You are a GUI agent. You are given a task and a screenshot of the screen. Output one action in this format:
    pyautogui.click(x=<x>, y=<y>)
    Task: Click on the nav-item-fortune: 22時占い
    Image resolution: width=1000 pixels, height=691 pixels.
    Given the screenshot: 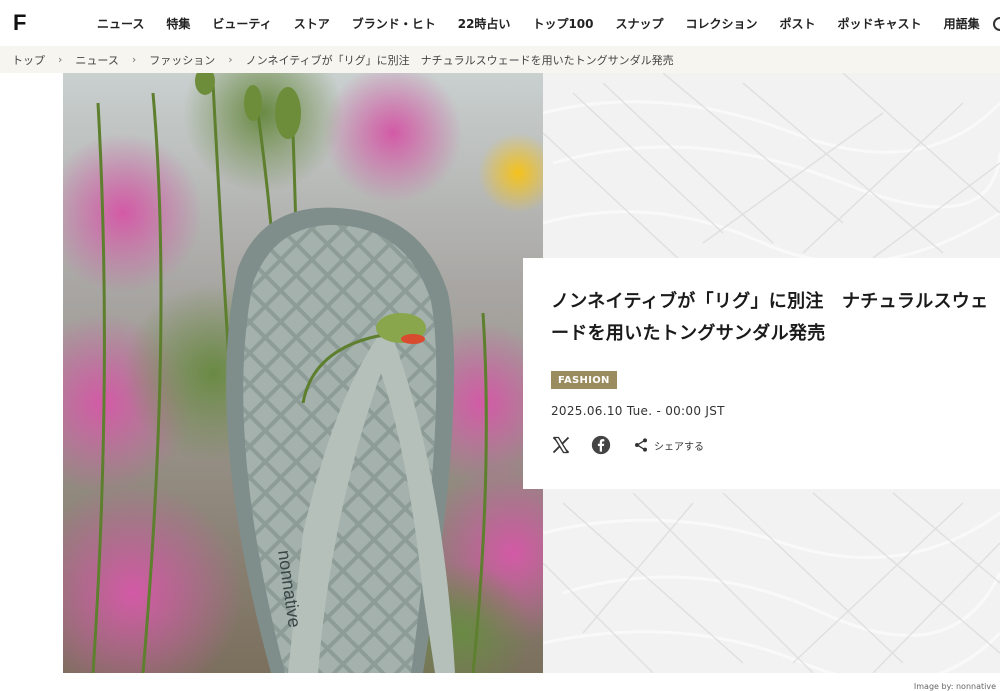 What is the action you would take?
    pyautogui.click(x=484, y=23)
    